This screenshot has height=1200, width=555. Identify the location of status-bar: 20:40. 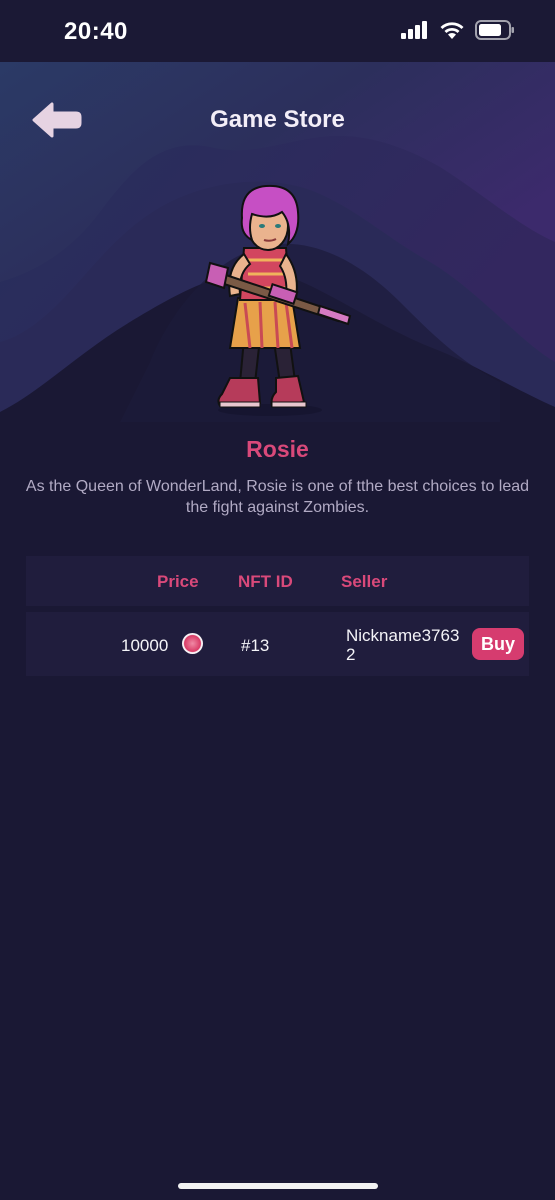
(277, 31).